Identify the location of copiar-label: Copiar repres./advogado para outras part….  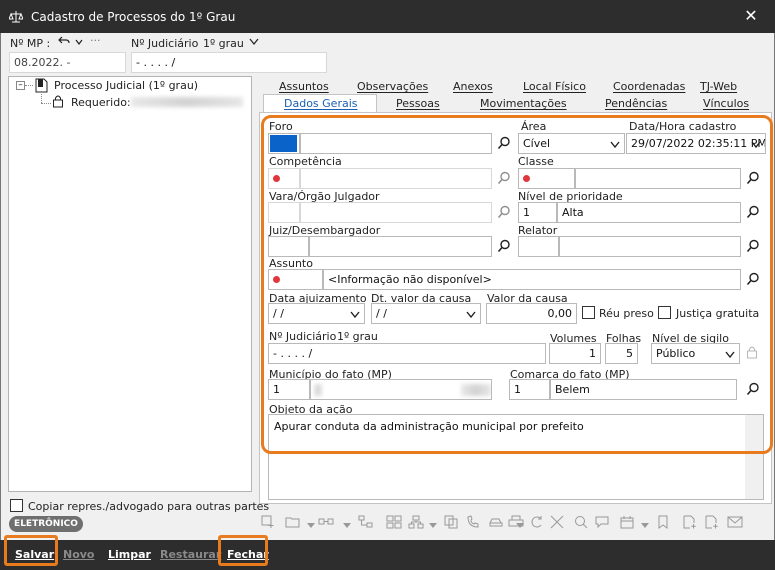
(149, 506).